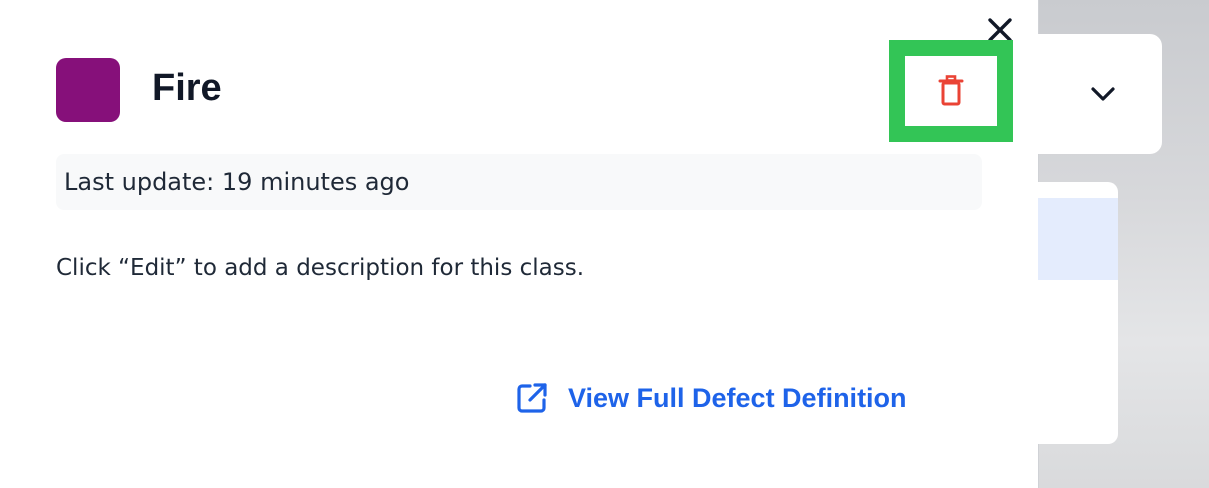 Image resolution: width=1209 pixels, height=488 pixels. I want to click on trash-icon, so click(951, 90).